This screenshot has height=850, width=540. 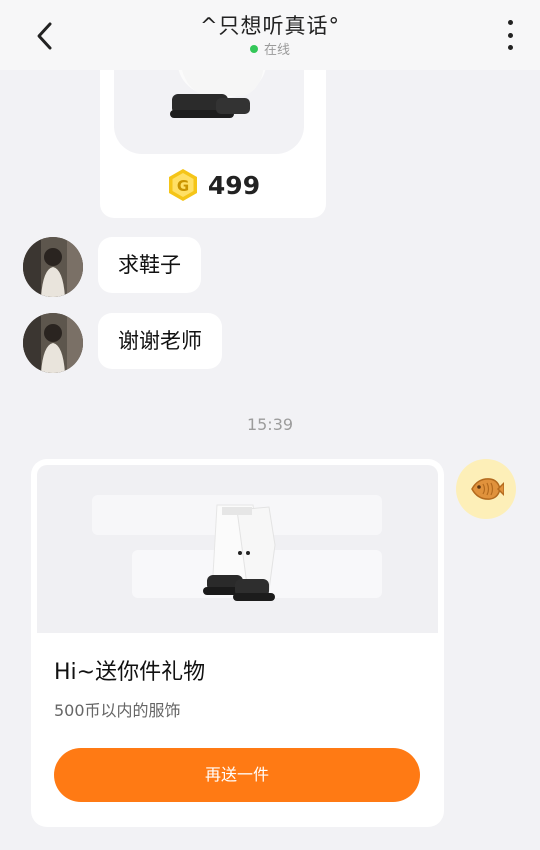 What do you see at coordinates (270, 424) in the screenshot?
I see `time-divider: 15:39` at bounding box center [270, 424].